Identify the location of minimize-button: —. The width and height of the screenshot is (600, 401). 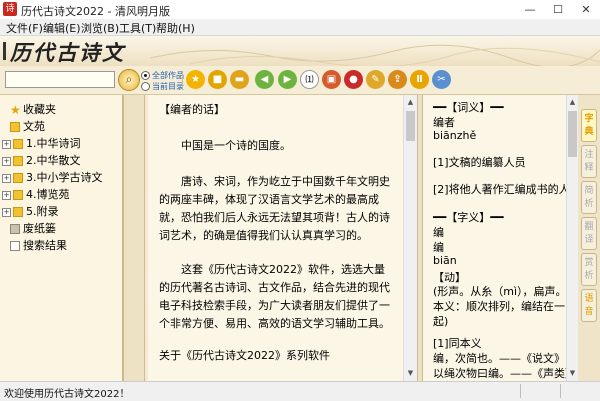
(530, 9).